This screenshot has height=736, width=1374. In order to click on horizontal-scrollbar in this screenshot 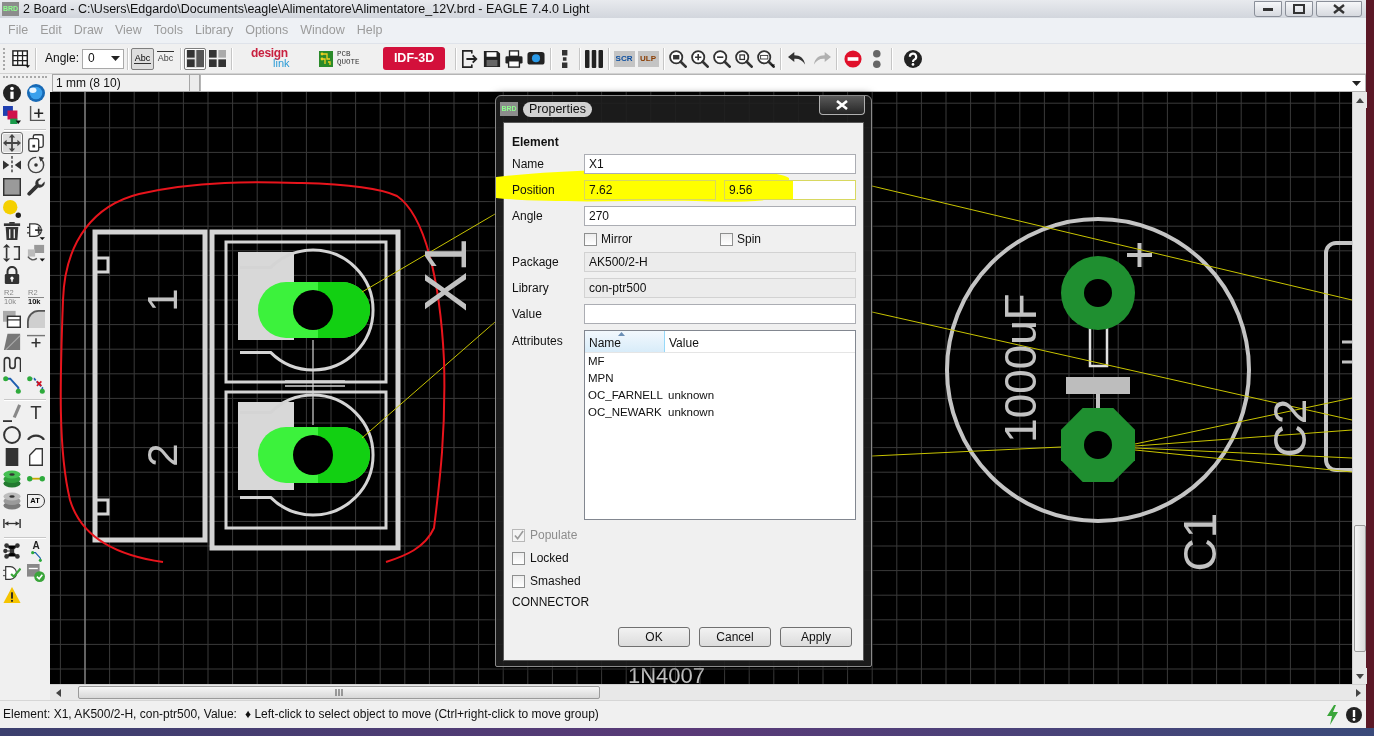, I will do `click(708, 692)`.